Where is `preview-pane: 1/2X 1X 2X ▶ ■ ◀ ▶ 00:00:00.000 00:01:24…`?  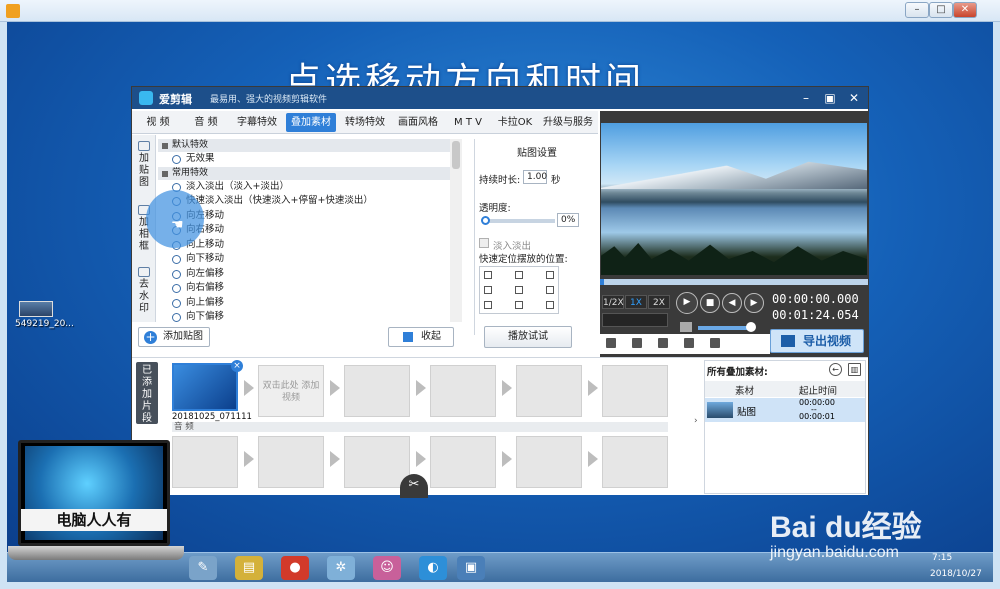
preview-pane: 1/2X 1X 2X ▶ ■ ◀ ▶ 00:00:00.000 00:01:24… is located at coordinates (734, 234).